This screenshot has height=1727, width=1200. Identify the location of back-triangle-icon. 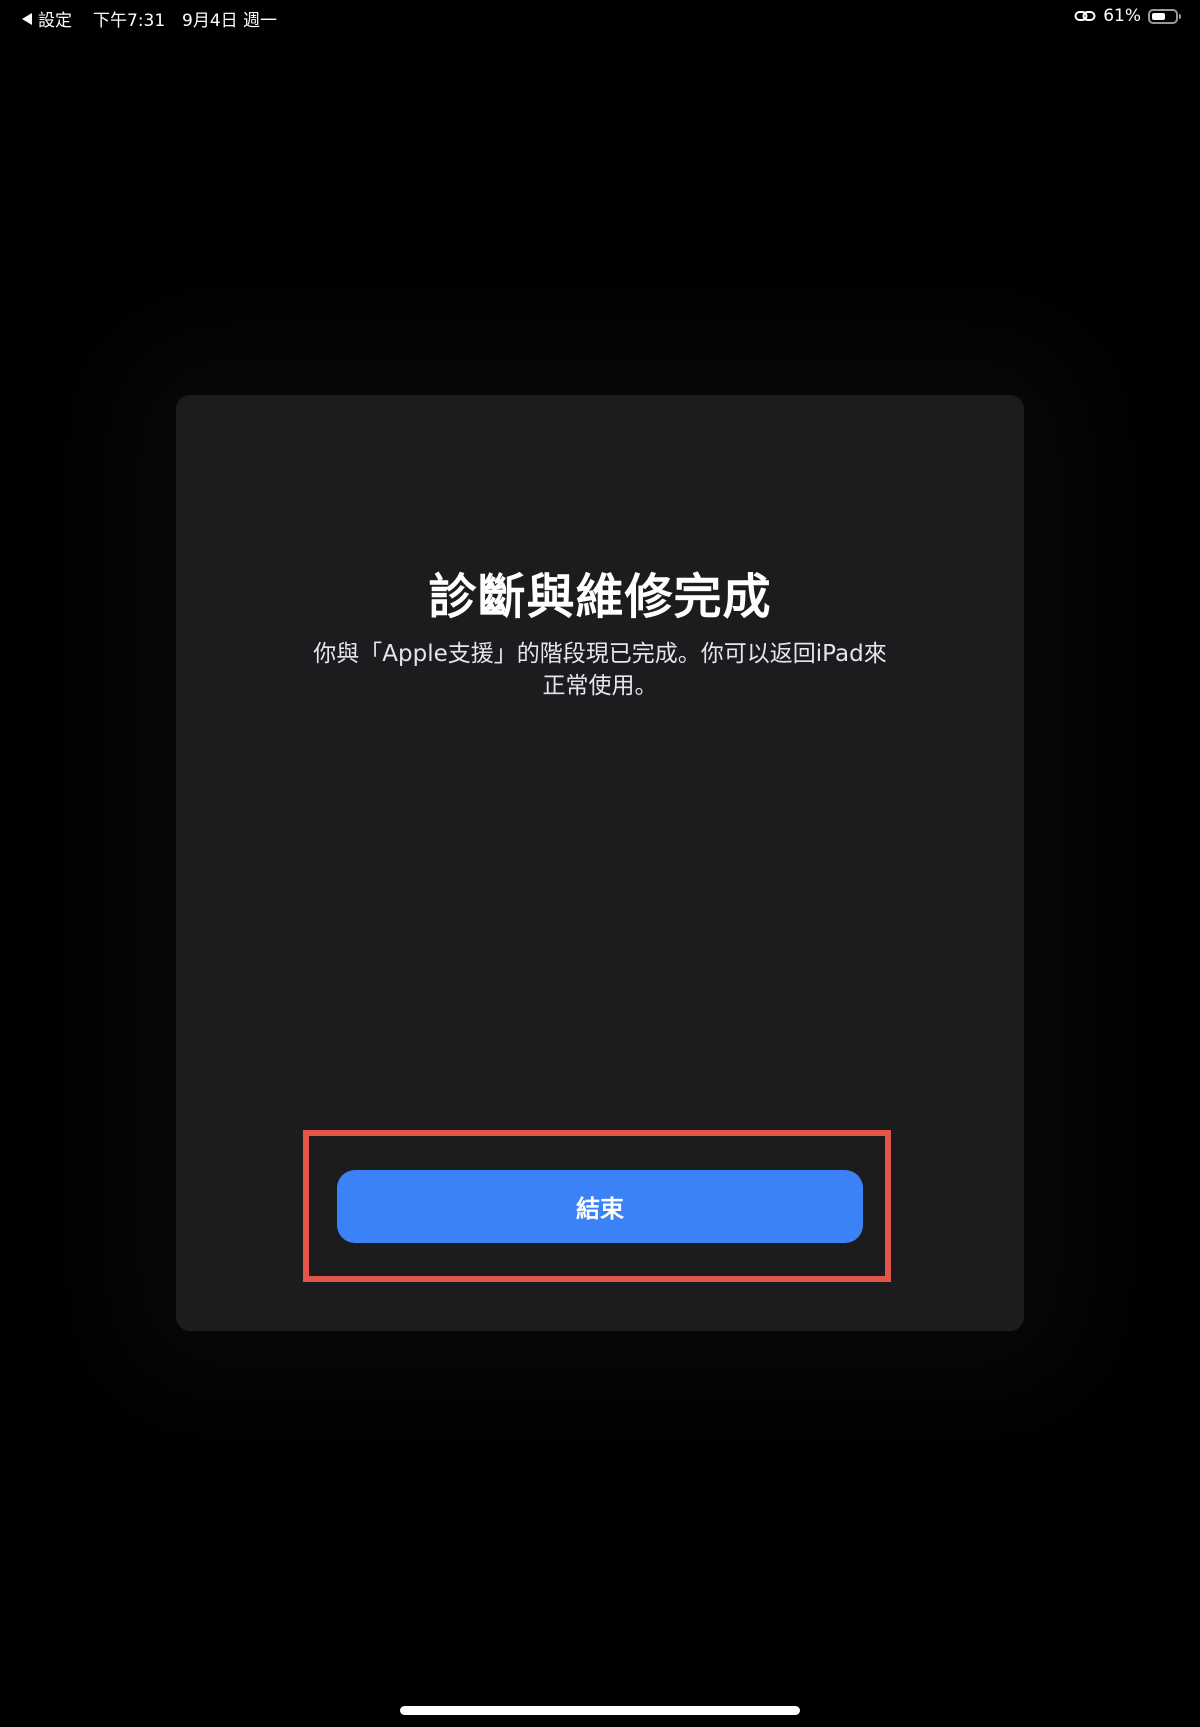
(27, 18).